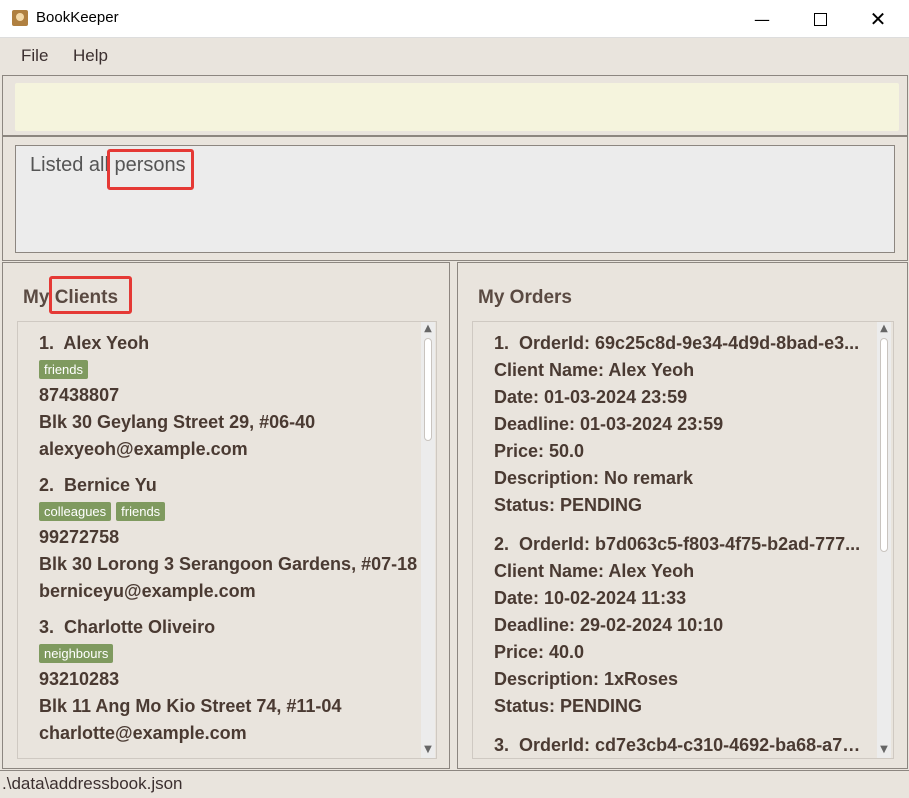 The width and height of the screenshot is (909, 798). What do you see at coordinates (92, 783) in the screenshot?
I see `status-path: .\data\addressbook.json` at bounding box center [92, 783].